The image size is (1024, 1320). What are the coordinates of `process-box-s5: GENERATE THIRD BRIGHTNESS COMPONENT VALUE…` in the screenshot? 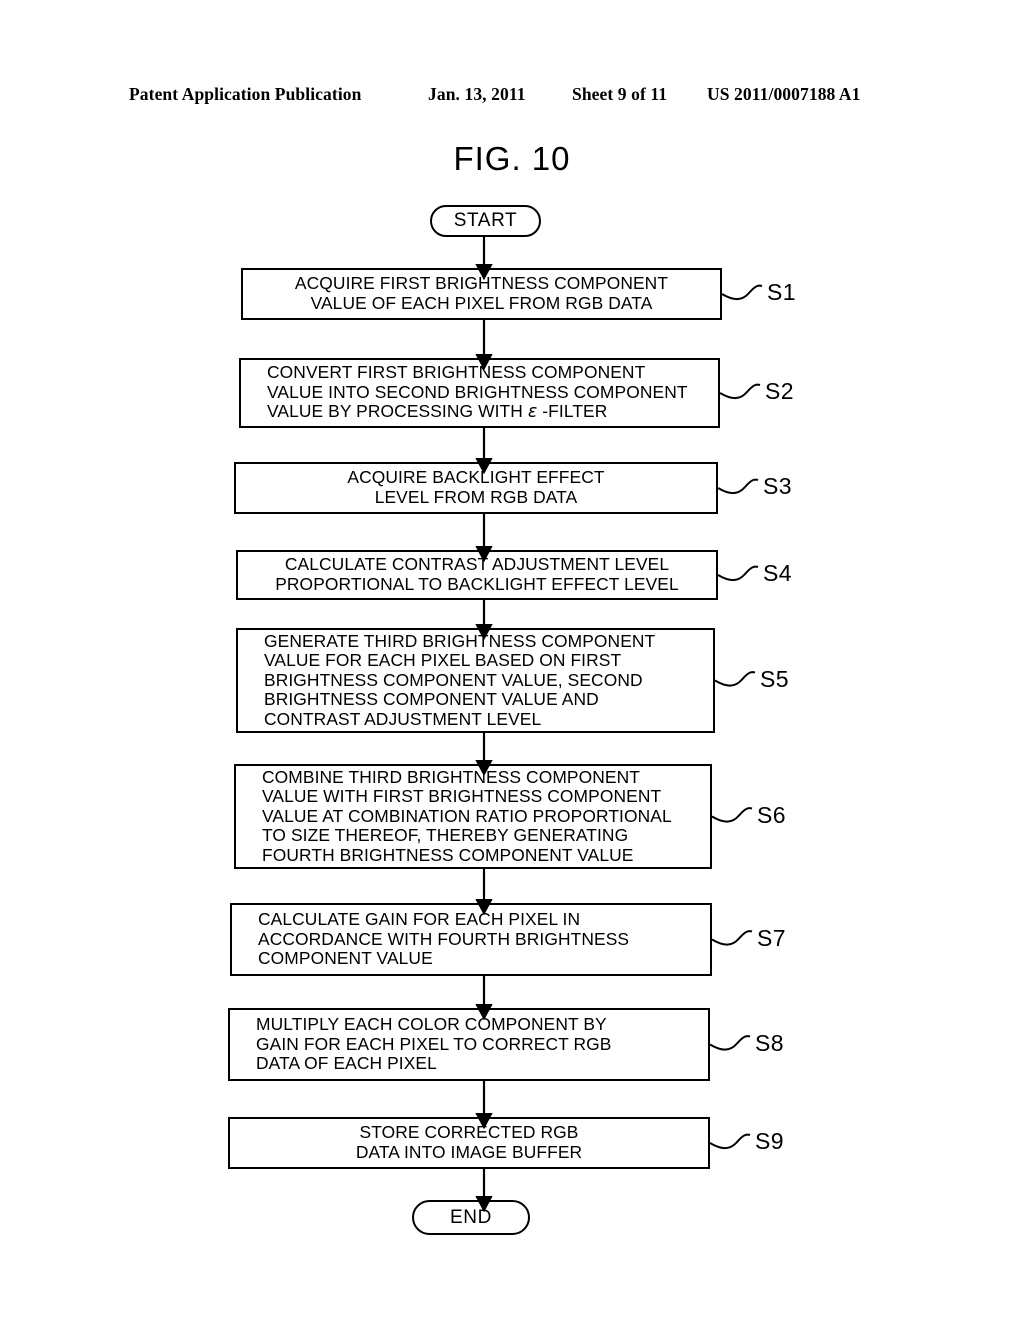 It's located at (475, 680).